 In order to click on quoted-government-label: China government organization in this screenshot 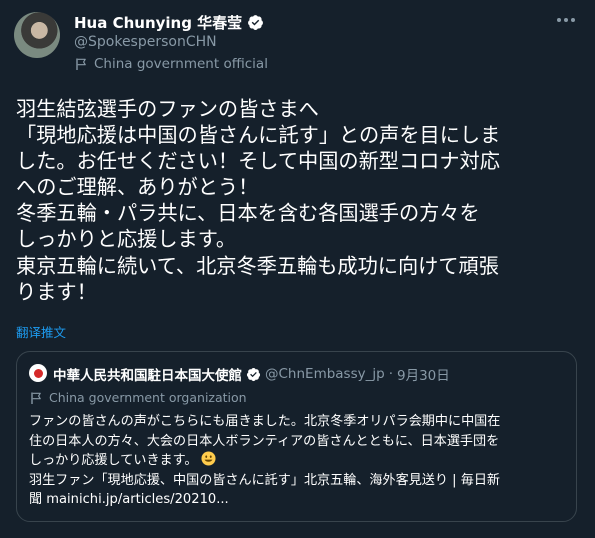, I will do `click(138, 397)`.